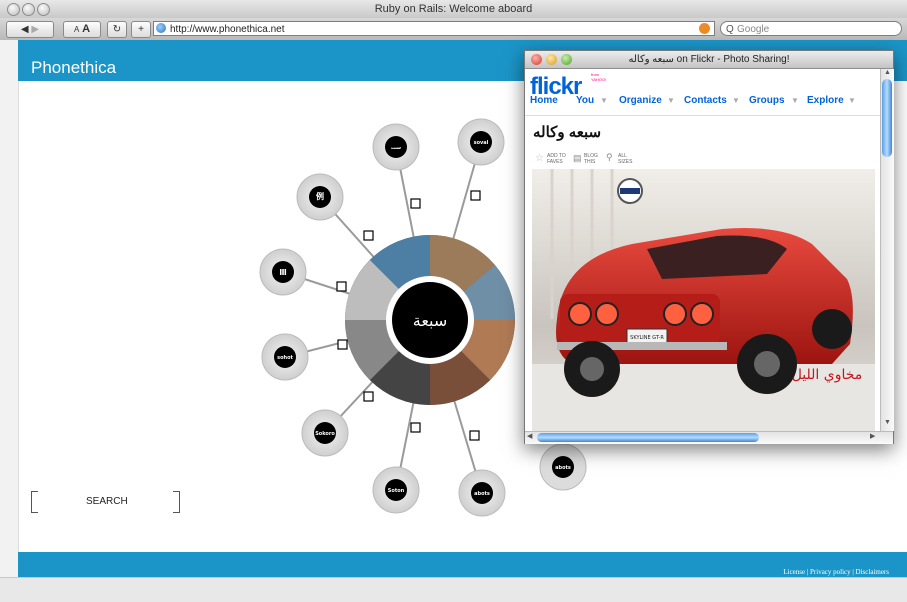 The height and width of the screenshot is (602, 907). I want to click on search-label: SEARCH, so click(107, 501).